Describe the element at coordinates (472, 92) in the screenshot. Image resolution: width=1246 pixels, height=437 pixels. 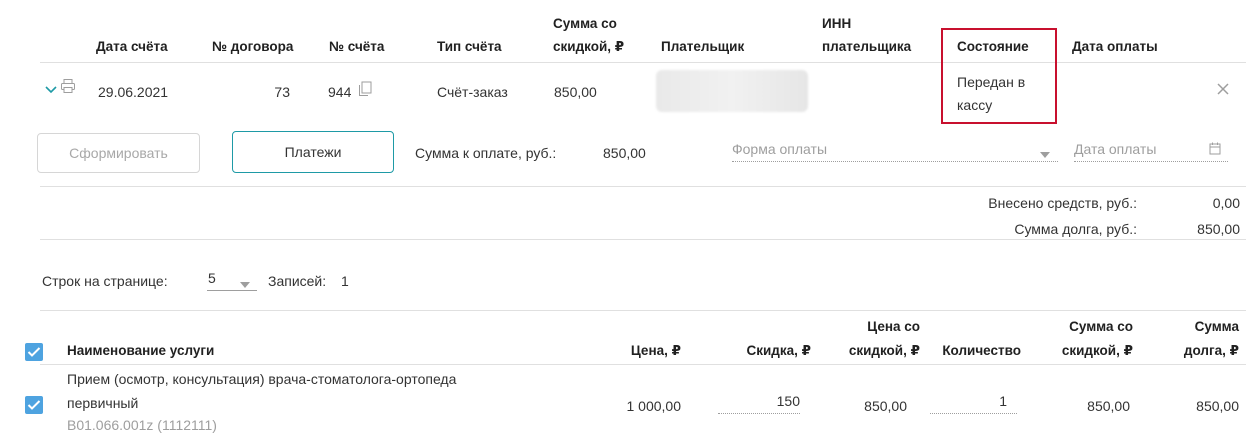
I see `invoice-type: Счёт-заказ` at that location.